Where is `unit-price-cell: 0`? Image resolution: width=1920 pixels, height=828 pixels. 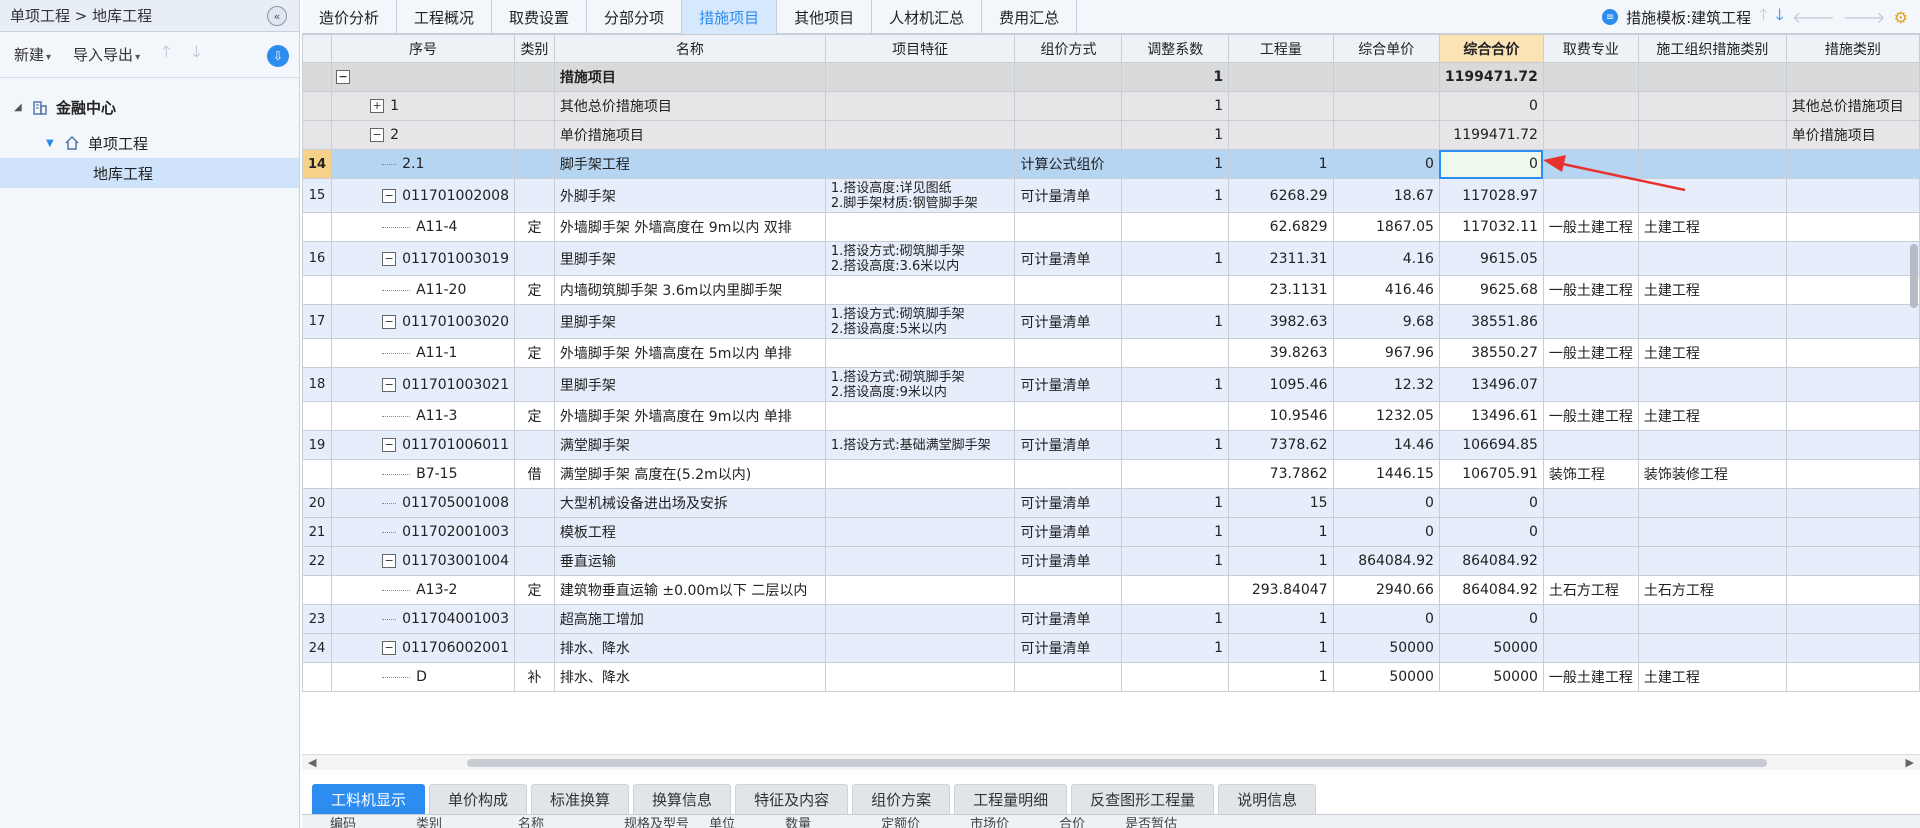 unit-price-cell: 0 is located at coordinates (1386, 164).